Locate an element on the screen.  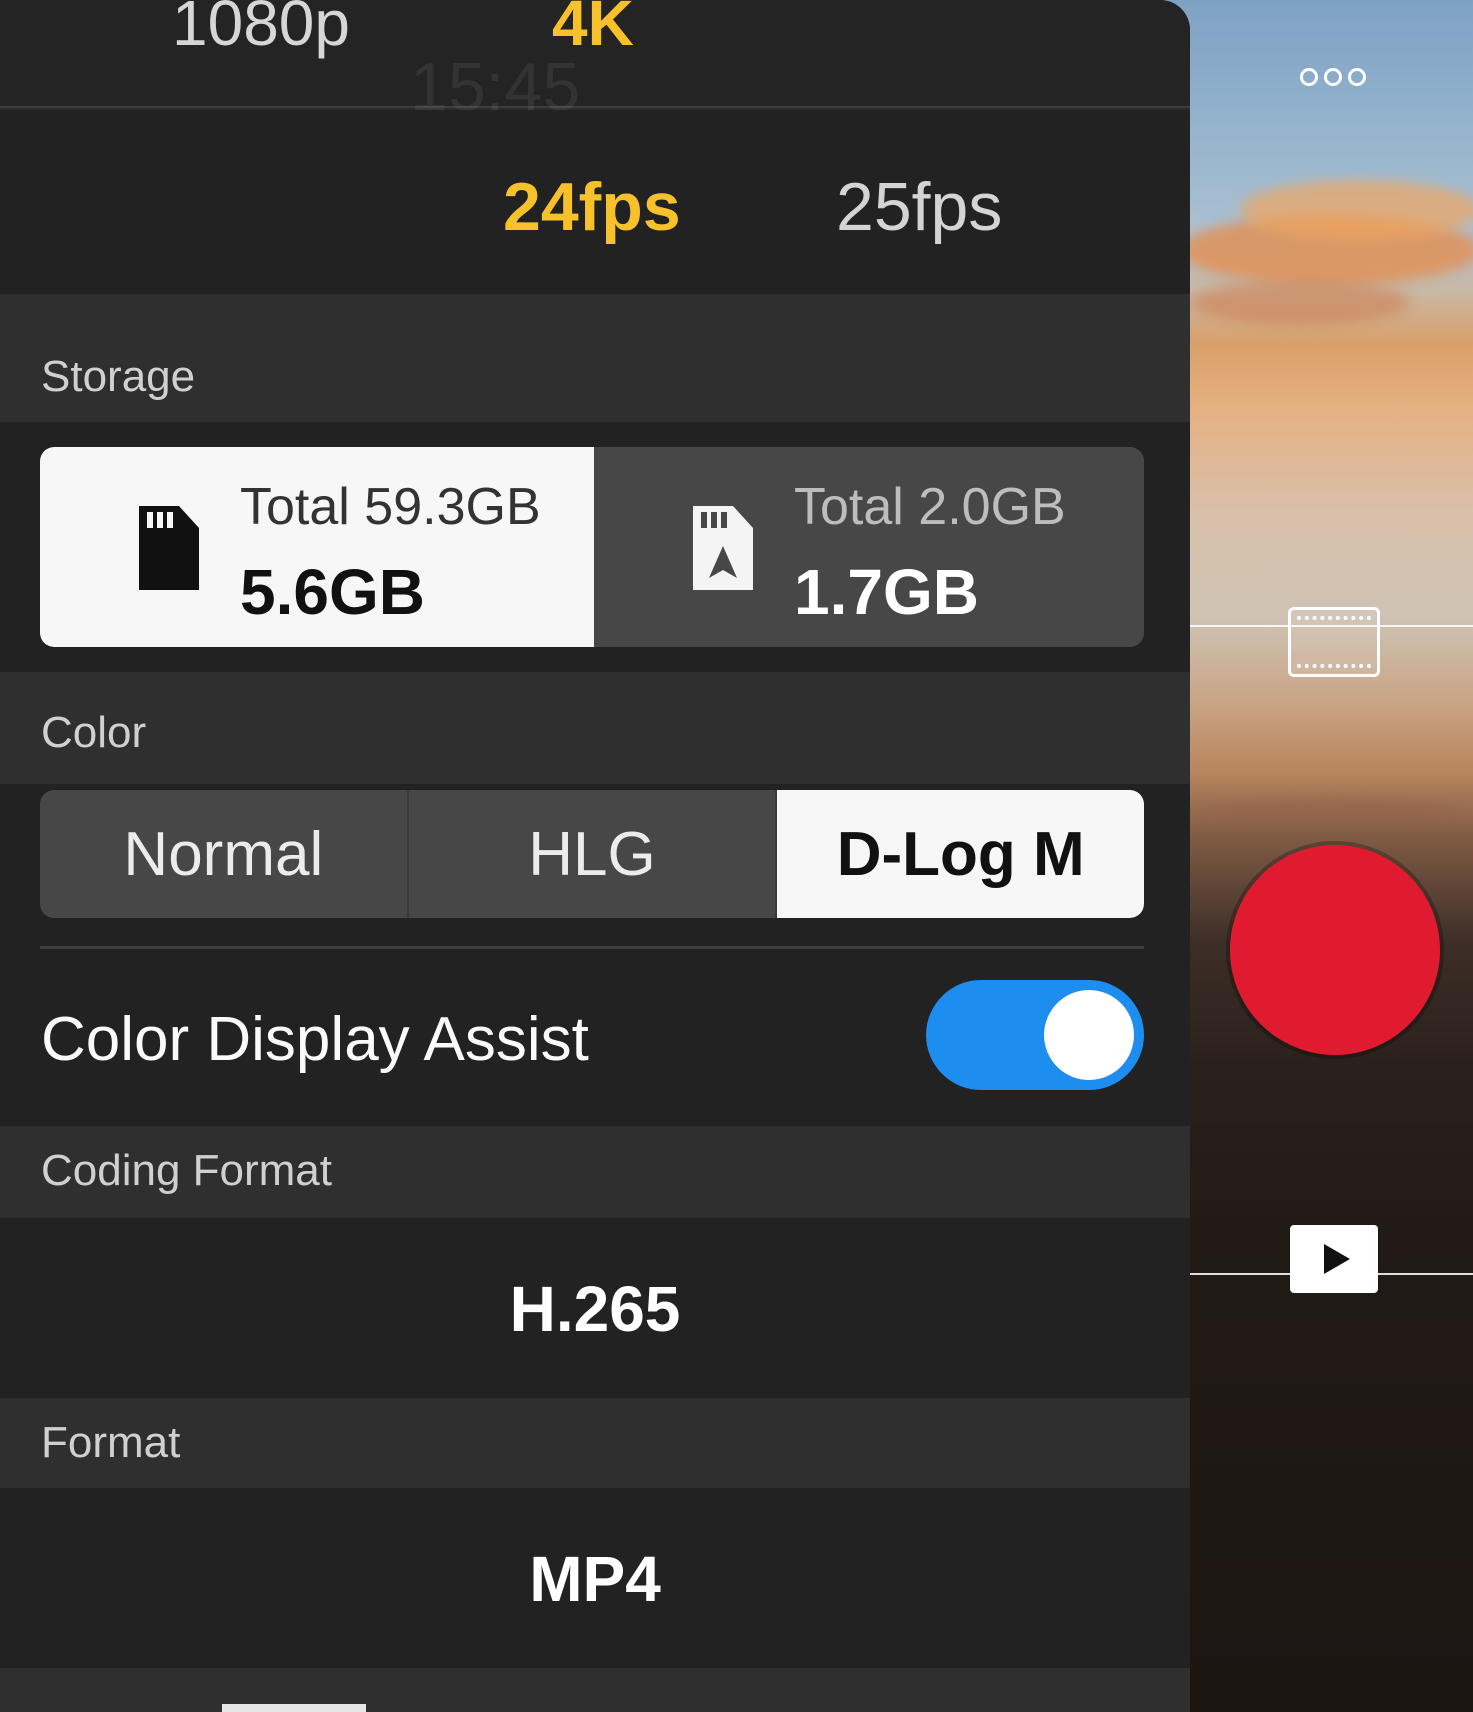
coding-format-picker: H.265 is located at coordinates (595, 1308).